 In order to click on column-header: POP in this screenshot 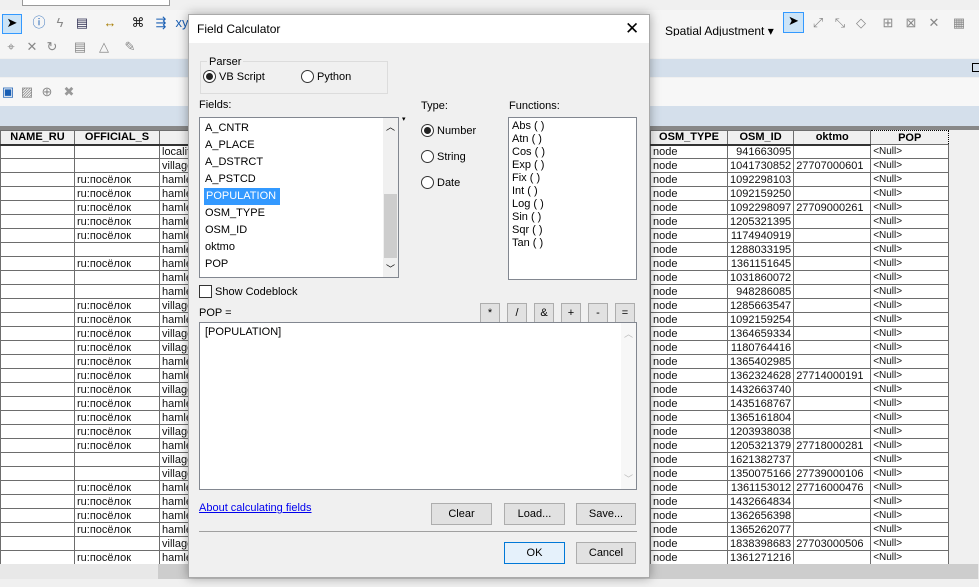, I will do `click(910, 137)`.